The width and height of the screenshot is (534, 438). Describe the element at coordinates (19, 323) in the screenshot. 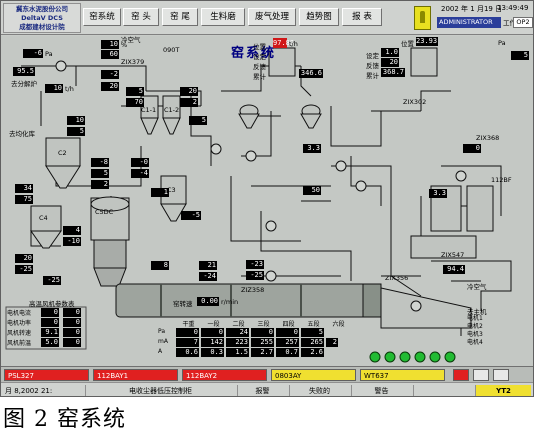

I see `fan-row-label: 电机功率` at that location.